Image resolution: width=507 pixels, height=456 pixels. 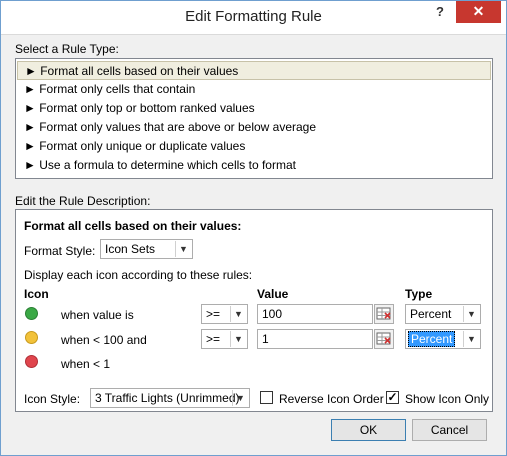 I want to click on type-dropdown-1: Percent ▼, so click(x=443, y=314).